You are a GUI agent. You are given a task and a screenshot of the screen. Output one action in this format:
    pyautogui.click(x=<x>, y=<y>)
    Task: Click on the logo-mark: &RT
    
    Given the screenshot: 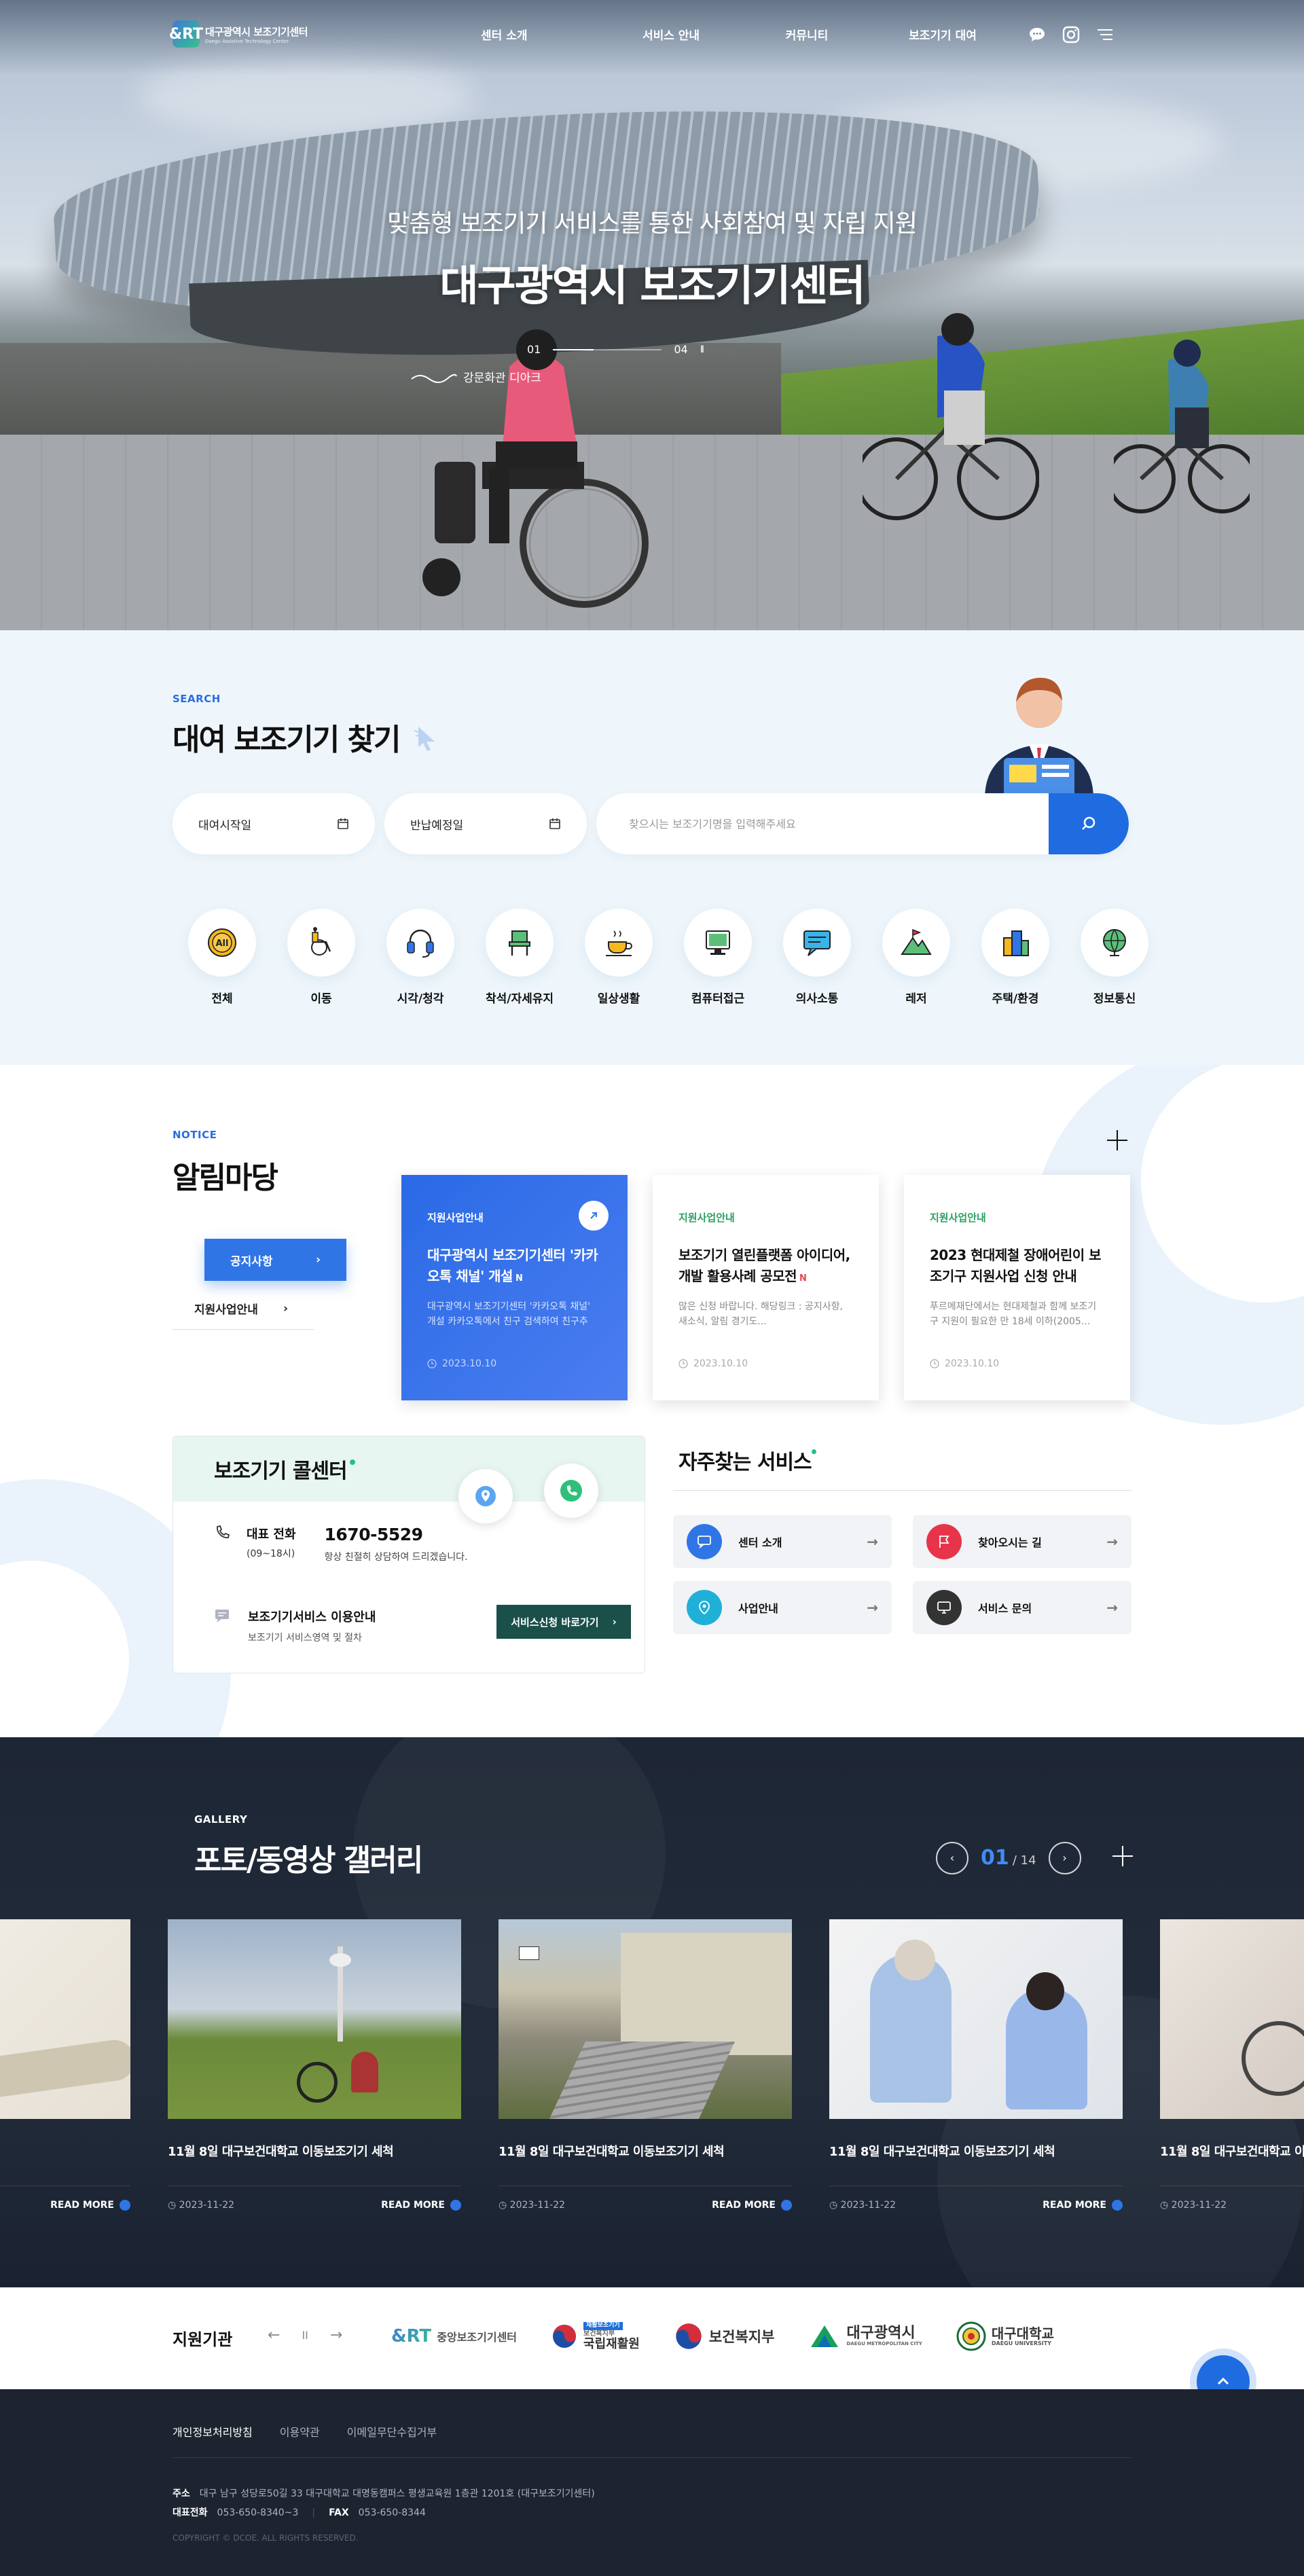 What is the action you would take?
    pyautogui.click(x=411, y=2336)
    